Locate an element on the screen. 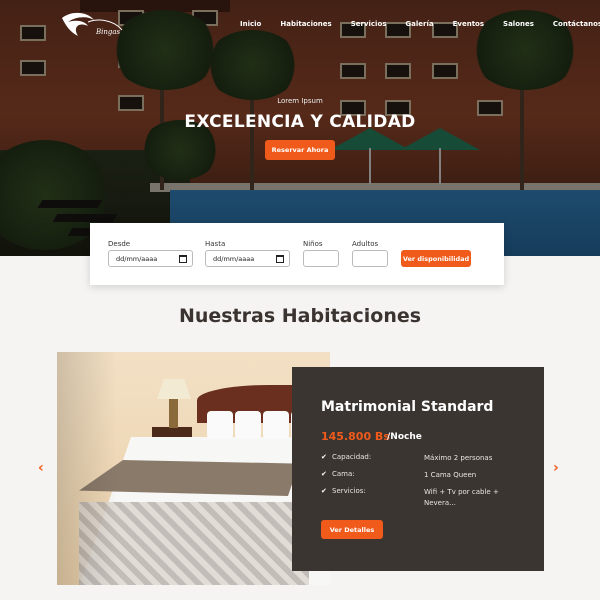  hero-eyebrow: Lorem Ipsum is located at coordinates (300, 101).